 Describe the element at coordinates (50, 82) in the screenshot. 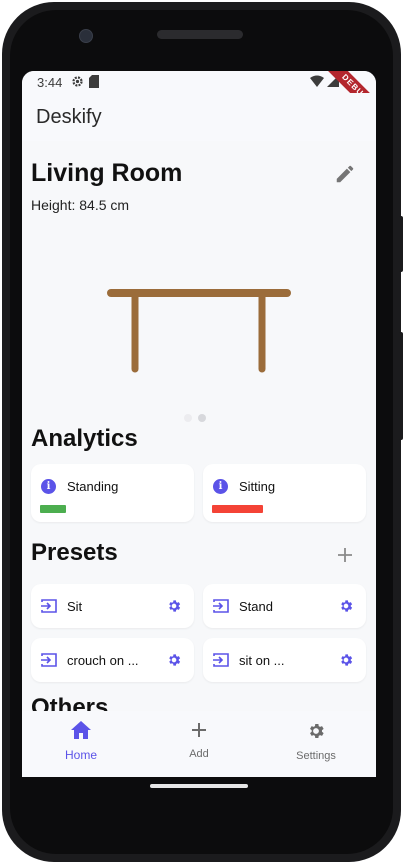

I see `status-time: 3:44` at that location.